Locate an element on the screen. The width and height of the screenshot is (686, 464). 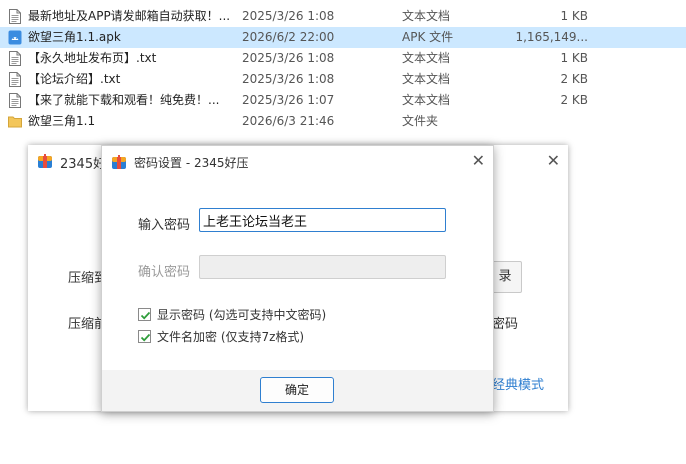
confirm-password-label: 确认密码 is located at coordinates (164, 272).